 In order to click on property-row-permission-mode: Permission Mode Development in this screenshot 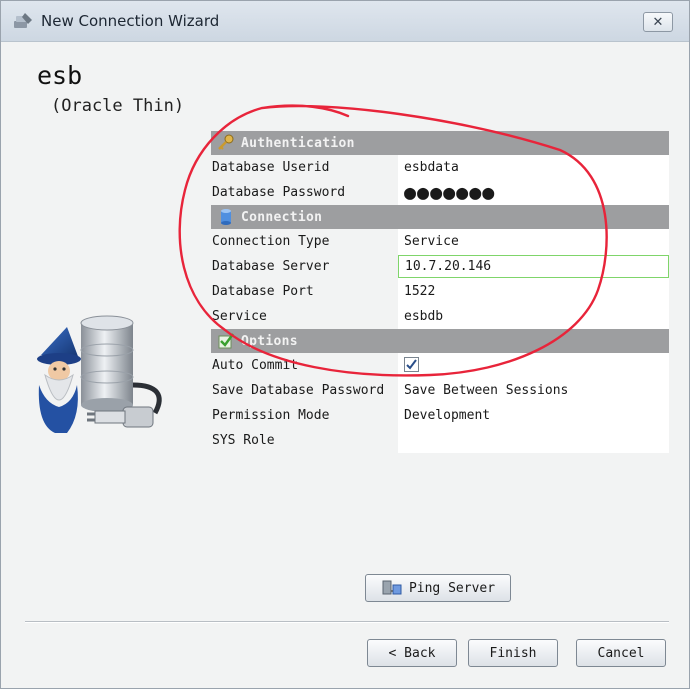, I will do `click(440, 415)`.